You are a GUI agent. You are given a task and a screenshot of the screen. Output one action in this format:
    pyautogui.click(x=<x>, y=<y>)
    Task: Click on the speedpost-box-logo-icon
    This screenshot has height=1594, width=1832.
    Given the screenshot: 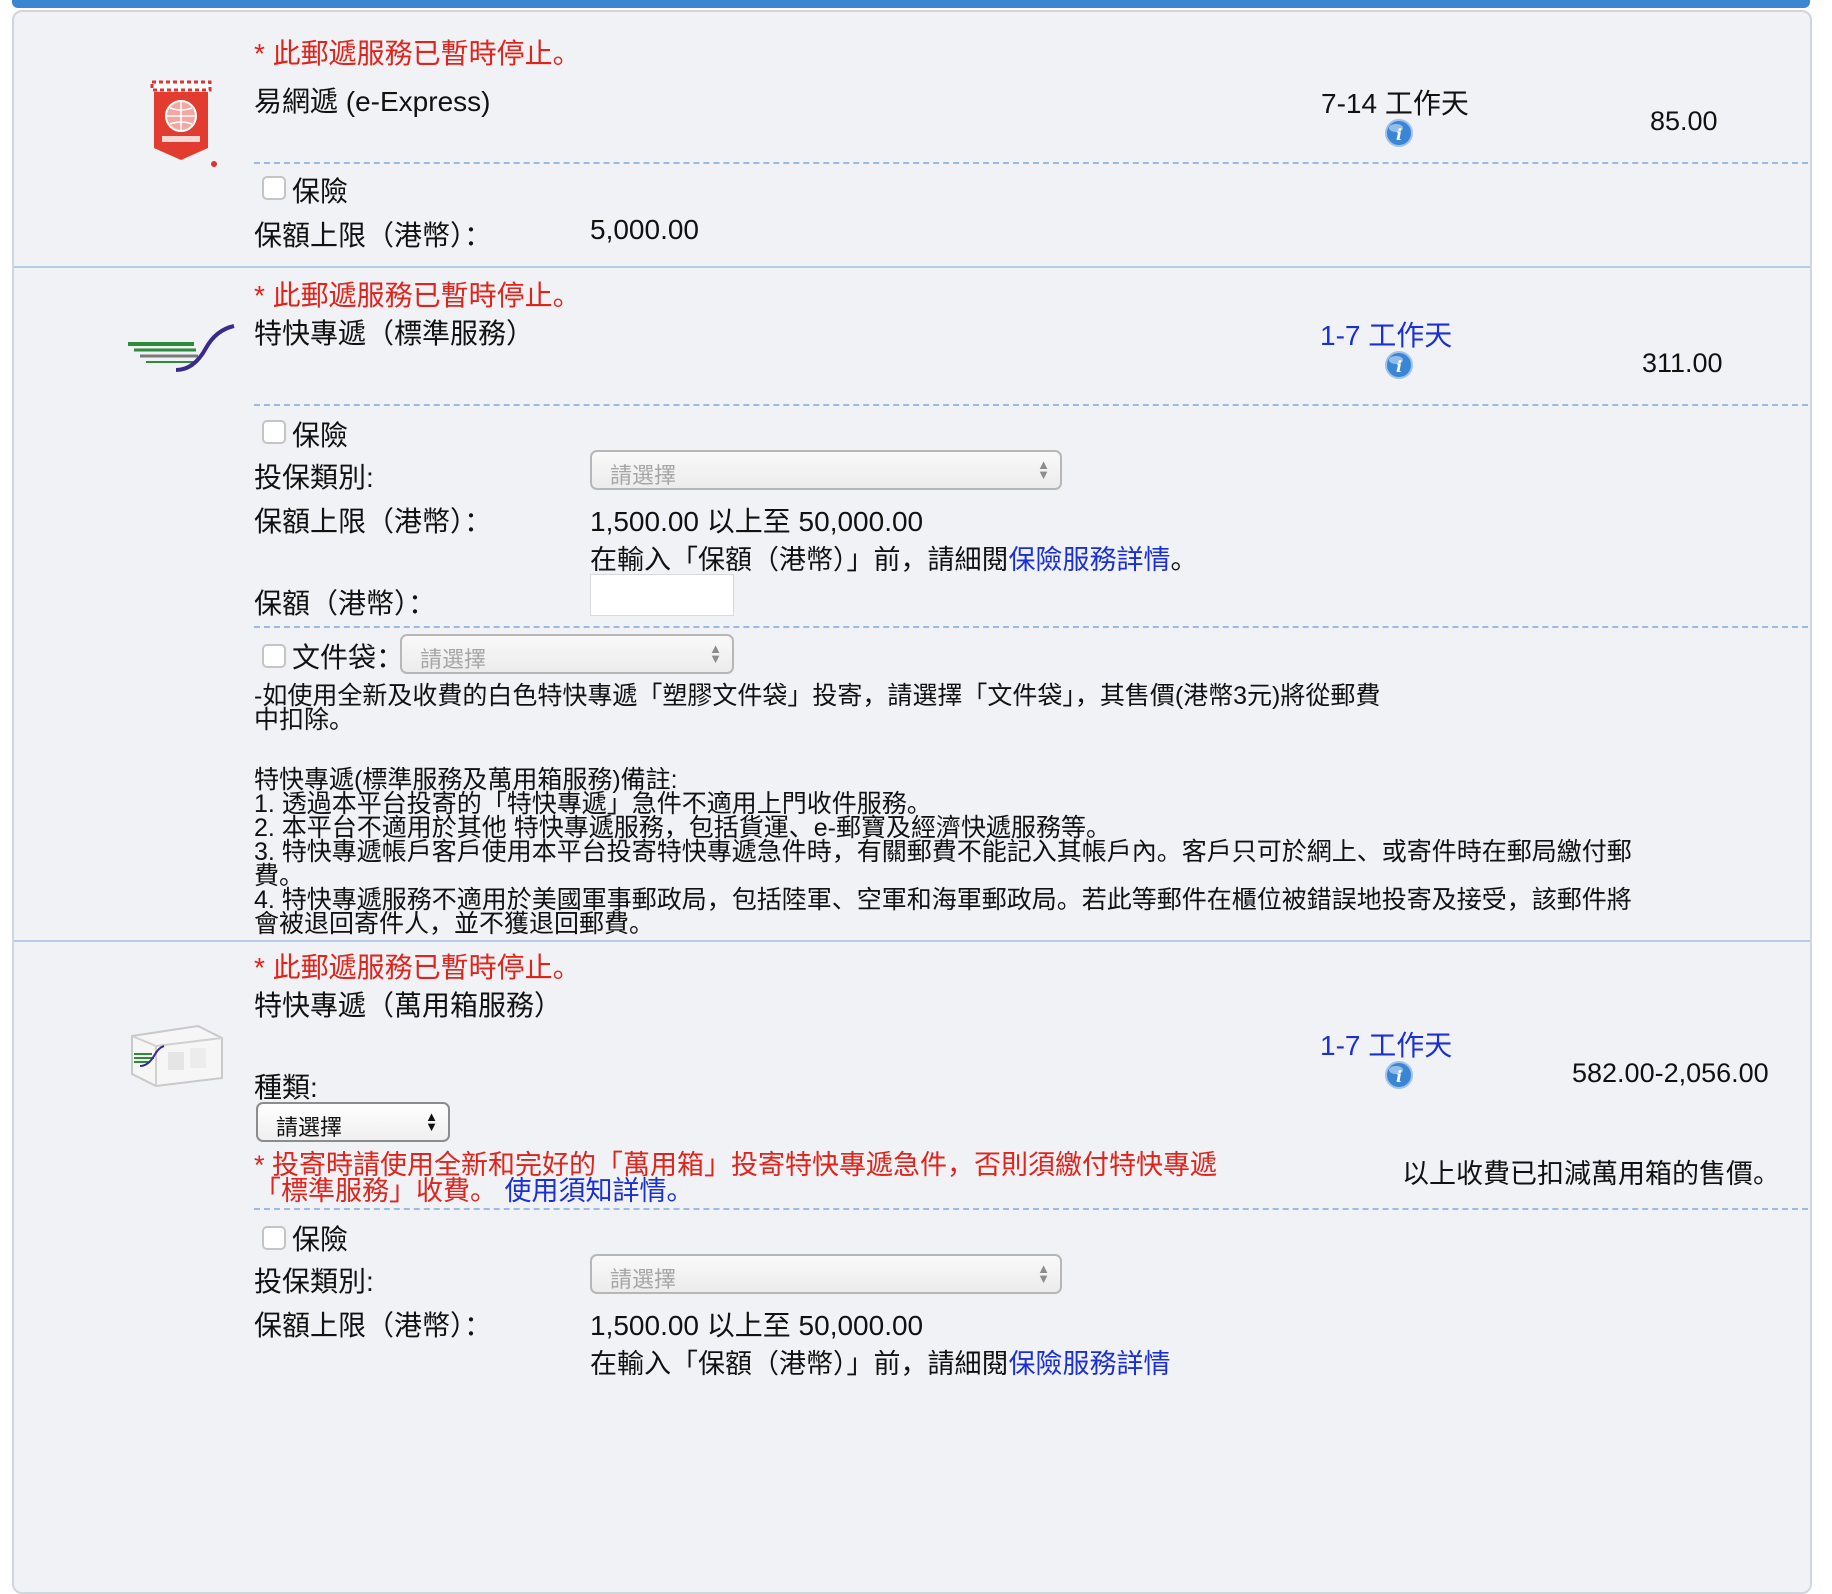 What is the action you would take?
    pyautogui.click(x=177, y=1056)
    